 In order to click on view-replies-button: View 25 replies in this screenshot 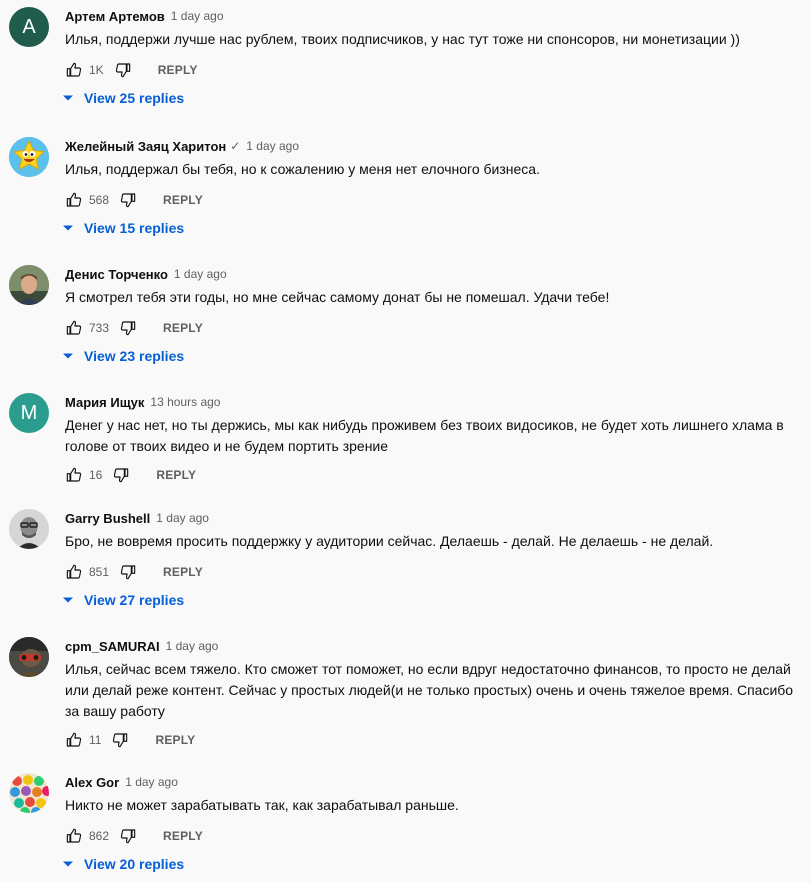, I will do `click(123, 98)`.